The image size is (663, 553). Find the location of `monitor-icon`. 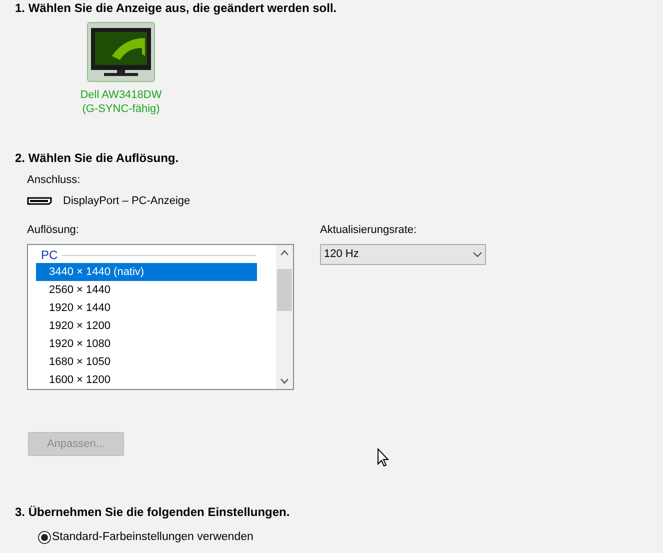

monitor-icon is located at coordinates (121, 52).